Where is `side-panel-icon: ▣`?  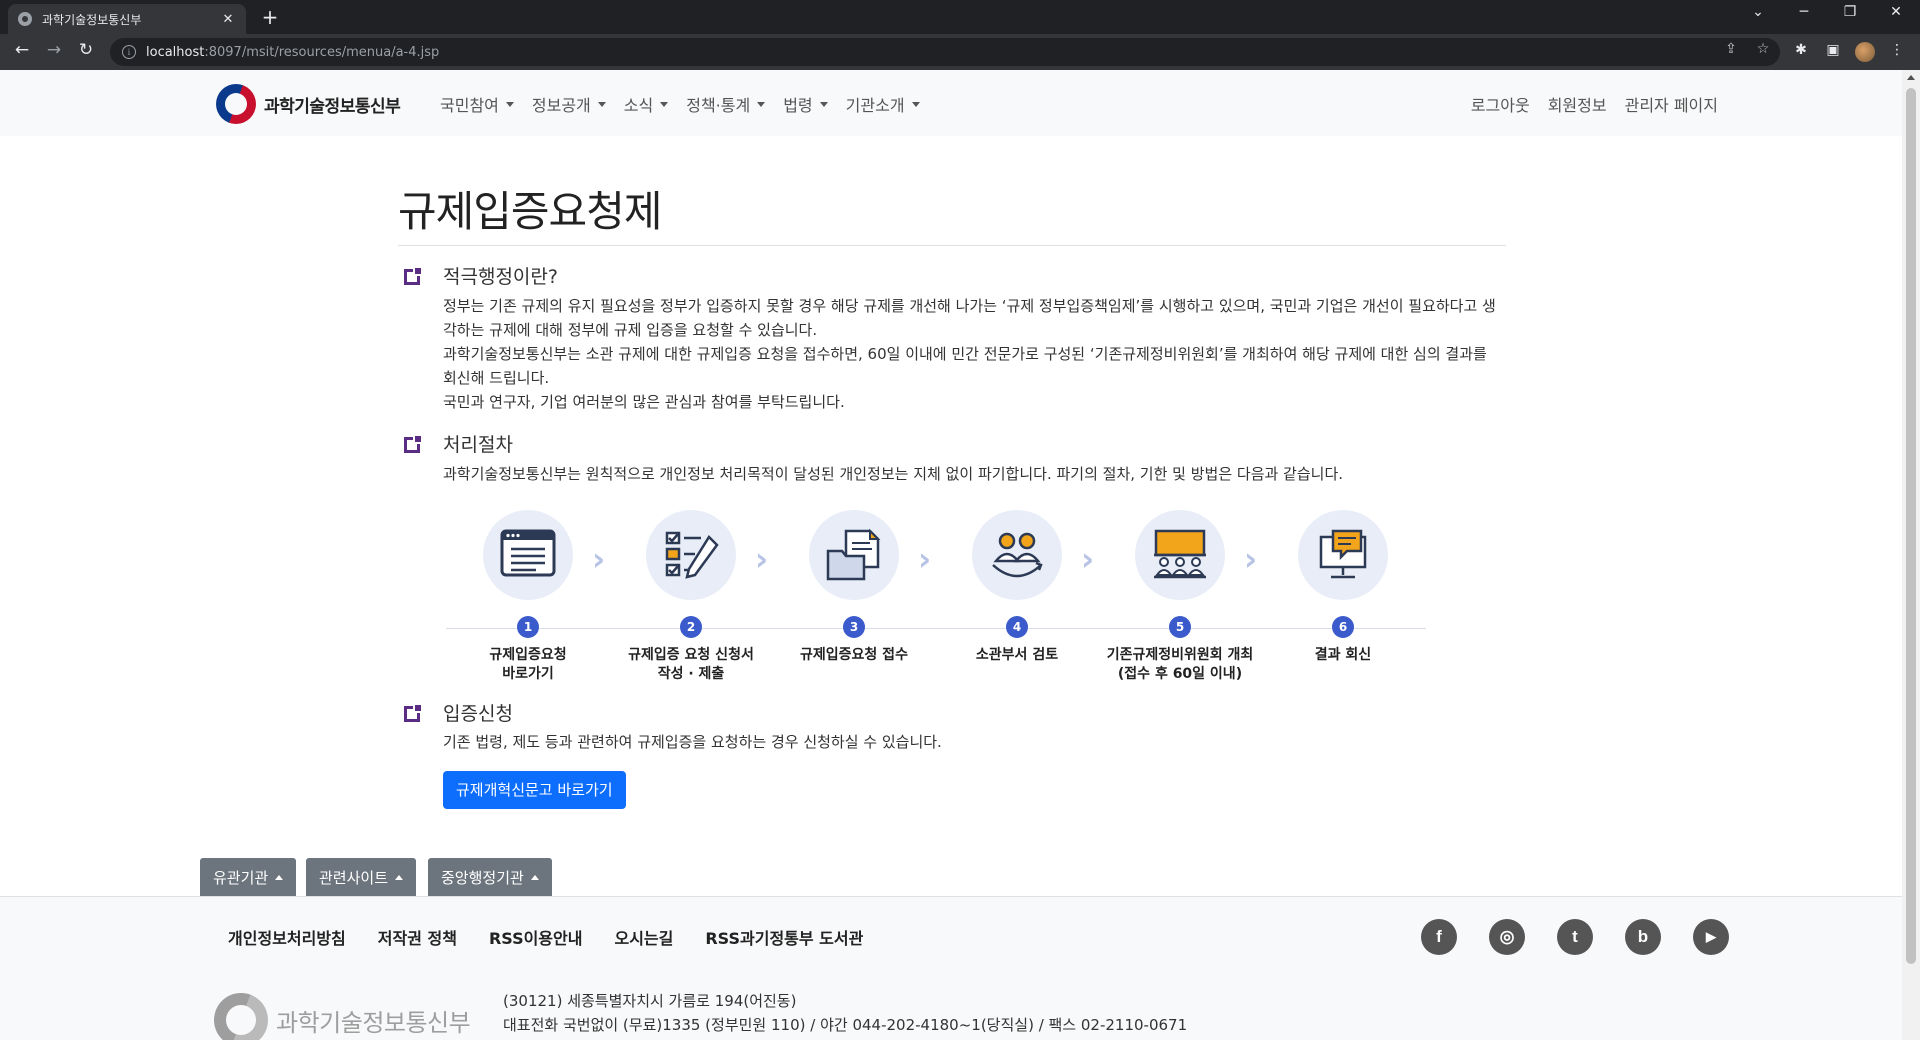
side-panel-icon: ▣ is located at coordinates (1833, 50).